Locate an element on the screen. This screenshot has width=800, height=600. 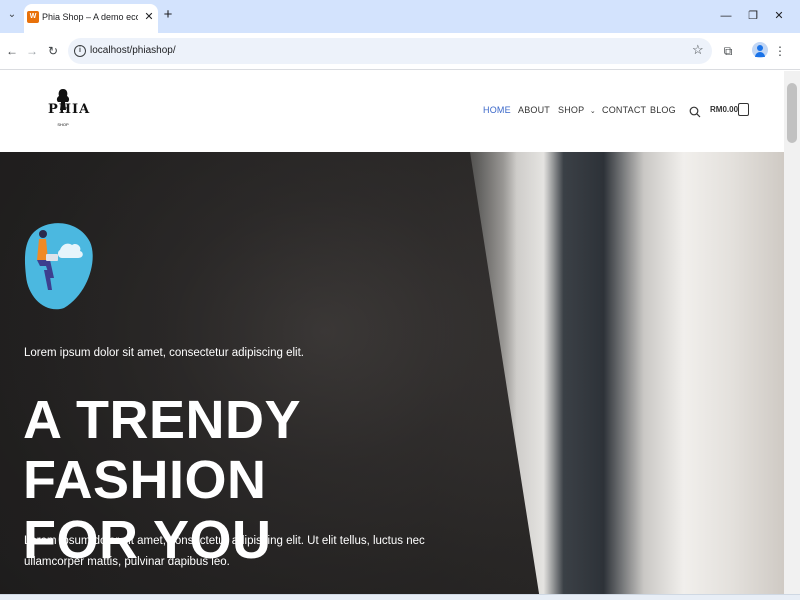
logo-subtext: SHOP is located at coordinates (63, 124).